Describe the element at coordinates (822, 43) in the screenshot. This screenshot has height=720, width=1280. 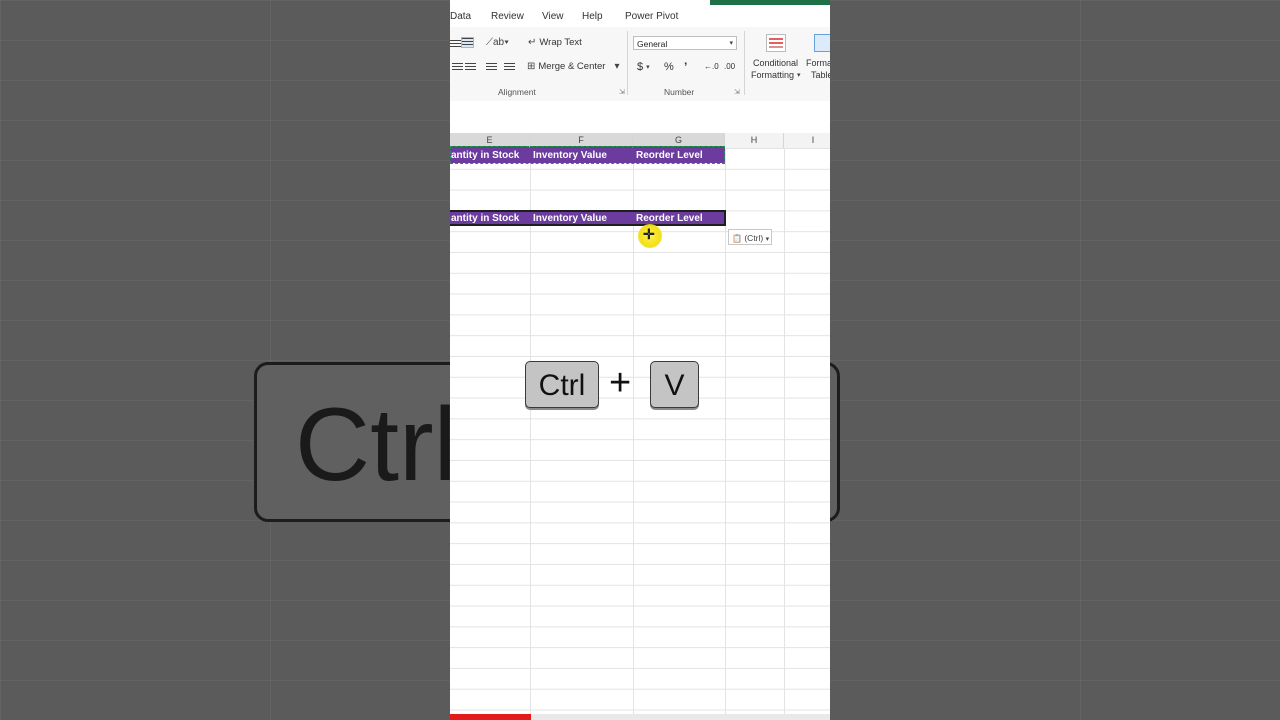
I see `format-as-table-icon` at that location.